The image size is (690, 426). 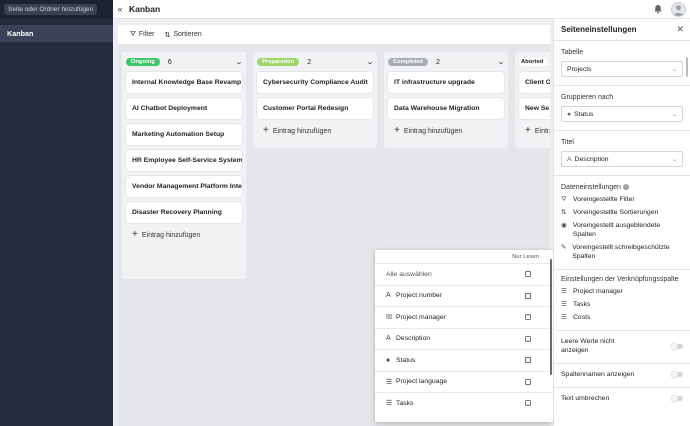 I want to click on wrap-text-row: Text umbrechen, so click(x=622, y=398).